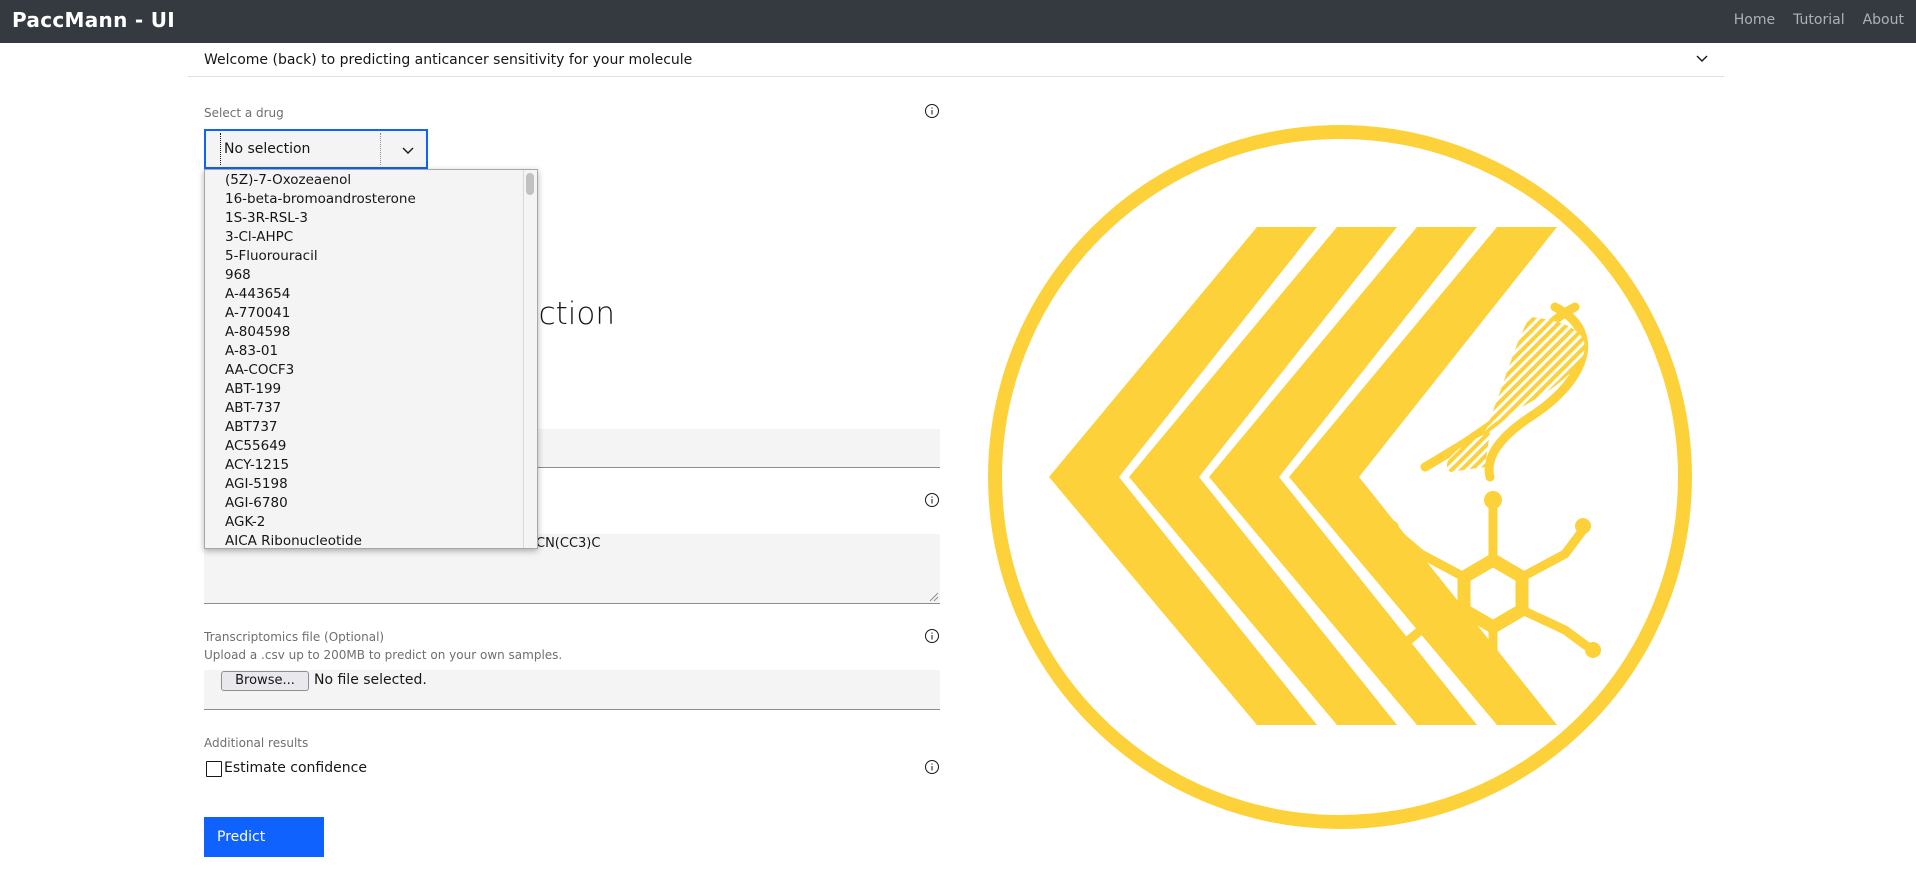 The image size is (1916, 871). Describe the element at coordinates (320, 218) in the screenshot. I see `drug-option: 1S-3R-RSL-3` at that location.